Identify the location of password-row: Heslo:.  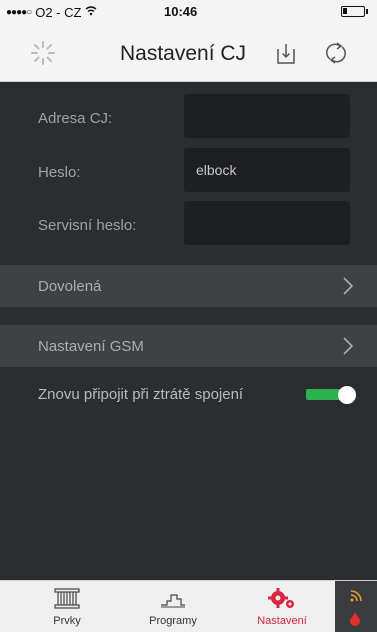
(188, 173).